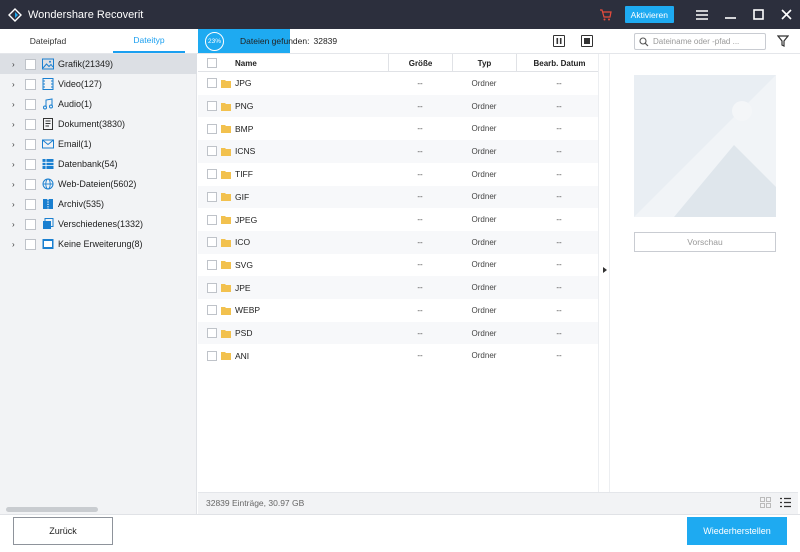  Describe the element at coordinates (398, 128) in the screenshot. I see `table-row: BMP -- Ordner --` at that location.